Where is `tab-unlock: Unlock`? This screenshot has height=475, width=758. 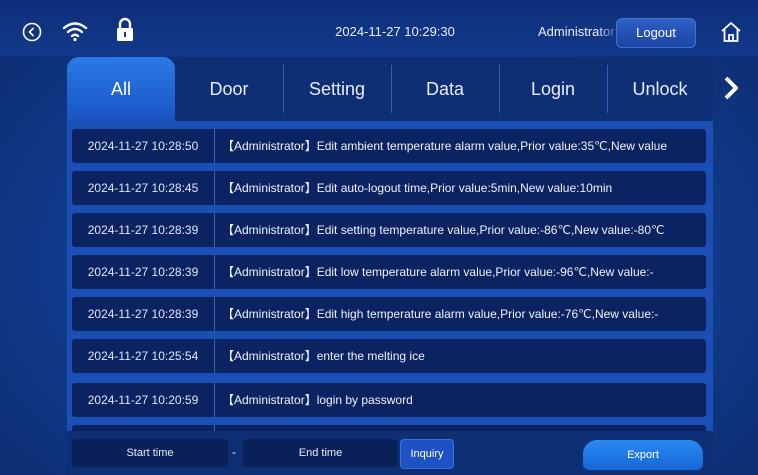 tab-unlock: Unlock is located at coordinates (660, 89).